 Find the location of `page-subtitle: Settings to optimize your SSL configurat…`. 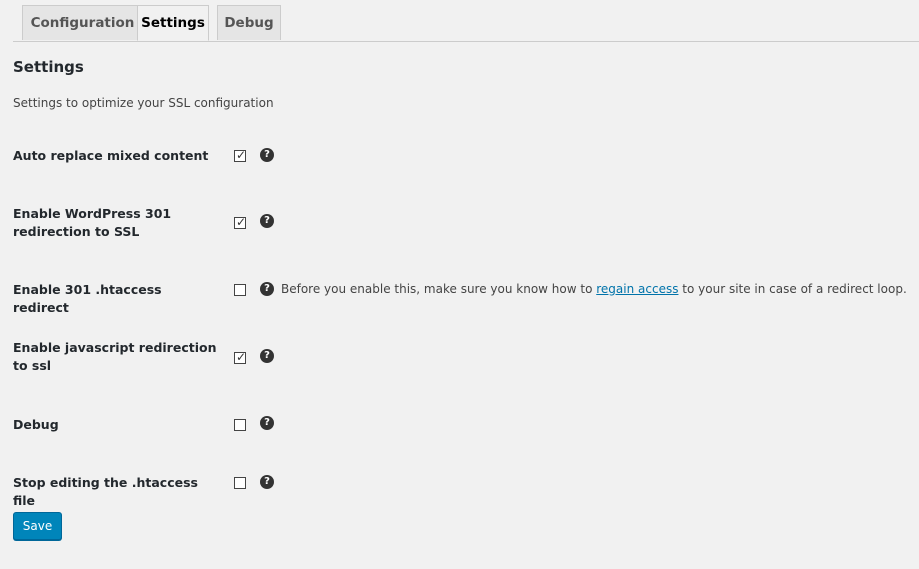

page-subtitle: Settings to optimize your SSL configurat… is located at coordinates (143, 103).